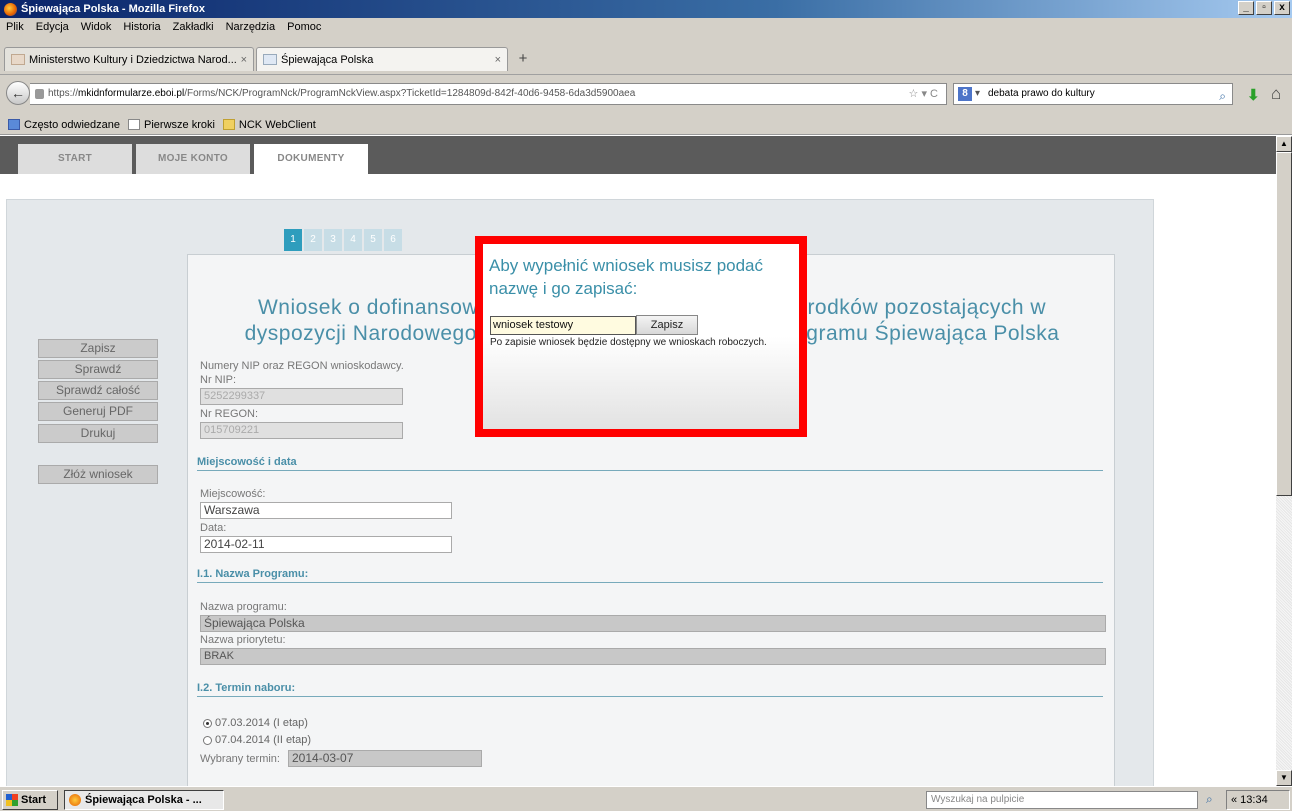 The width and height of the screenshot is (1292, 811). What do you see at coordinates (213, 528) in the screenshot?
I see `date-label: Data:` at bounding box center [213, 528].